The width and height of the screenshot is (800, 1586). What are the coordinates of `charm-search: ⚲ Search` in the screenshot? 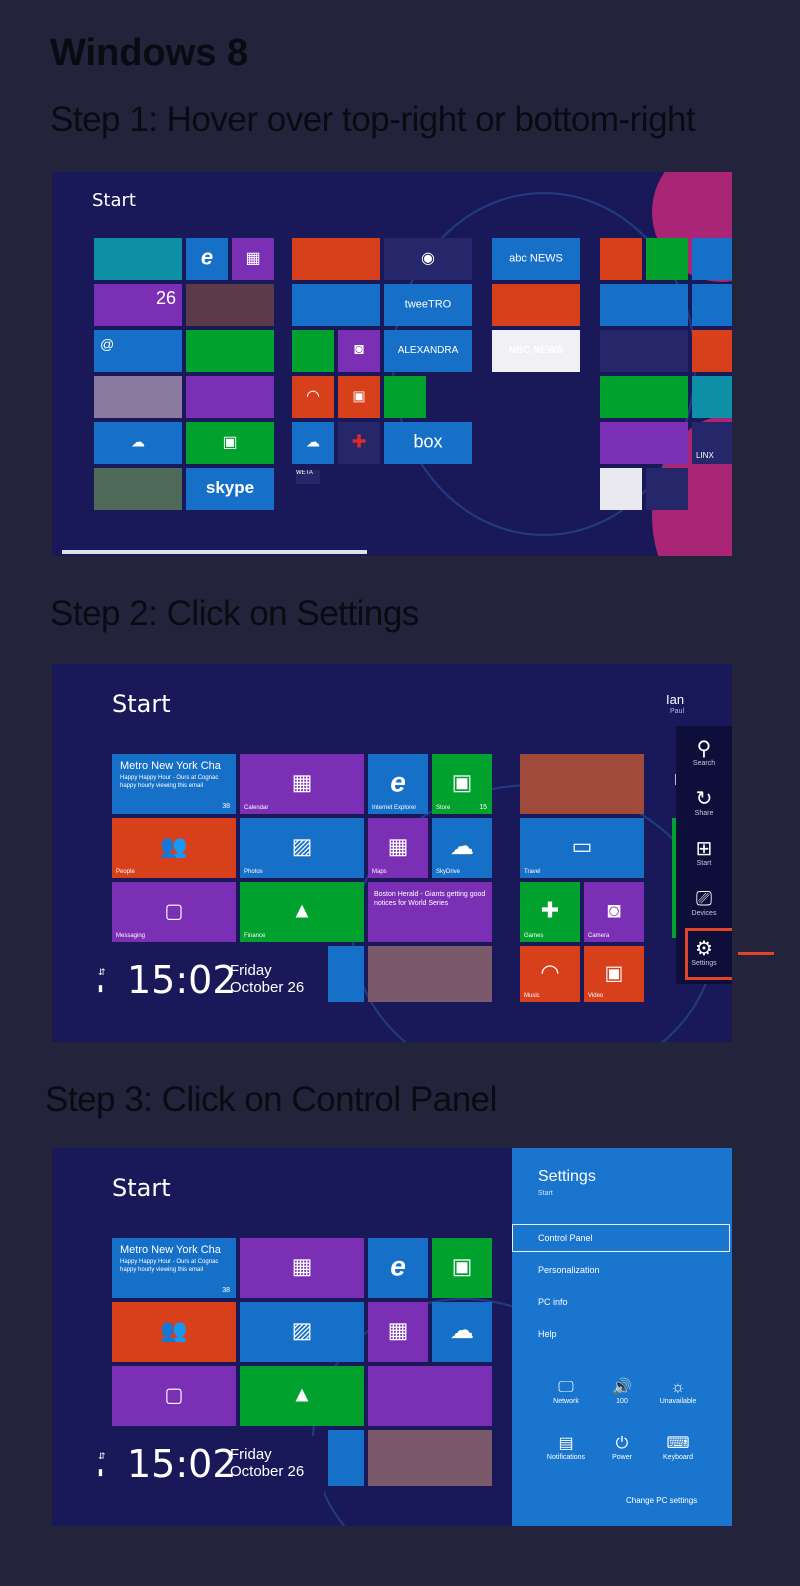 It's located at (704, 752).